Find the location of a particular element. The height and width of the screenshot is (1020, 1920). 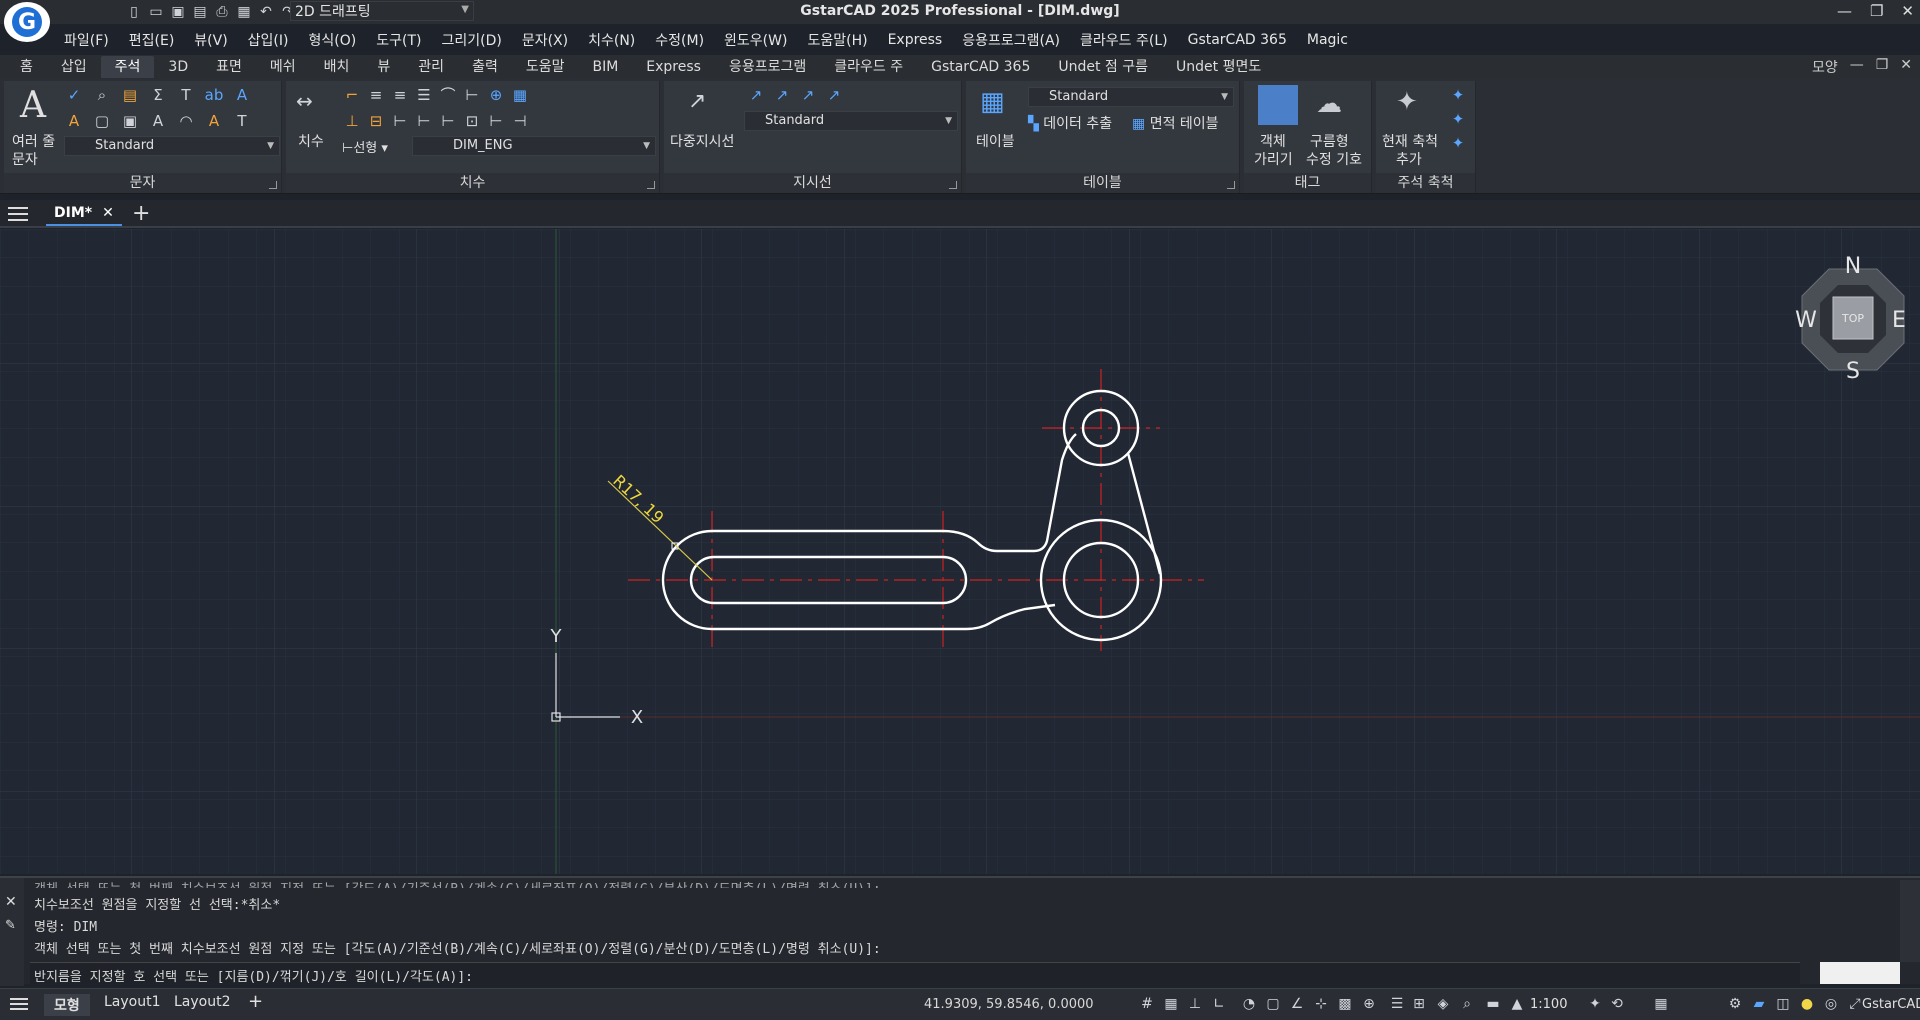

clean-screen-icon: ◎ is located at coordinates (1831, 1004).